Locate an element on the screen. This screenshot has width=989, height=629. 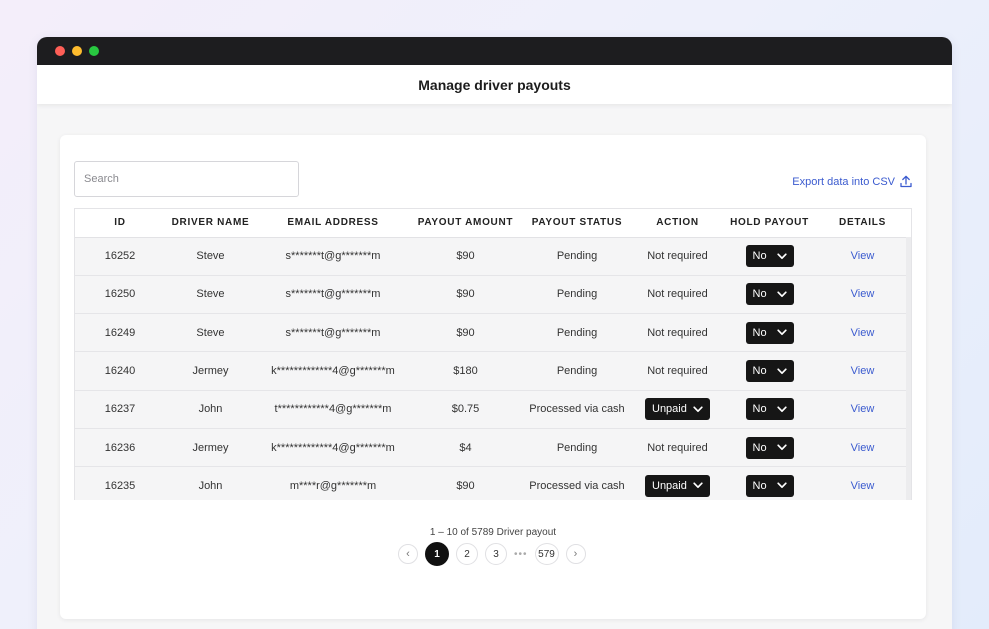
page-button-1: 1 is located at coordinates (437, 554).